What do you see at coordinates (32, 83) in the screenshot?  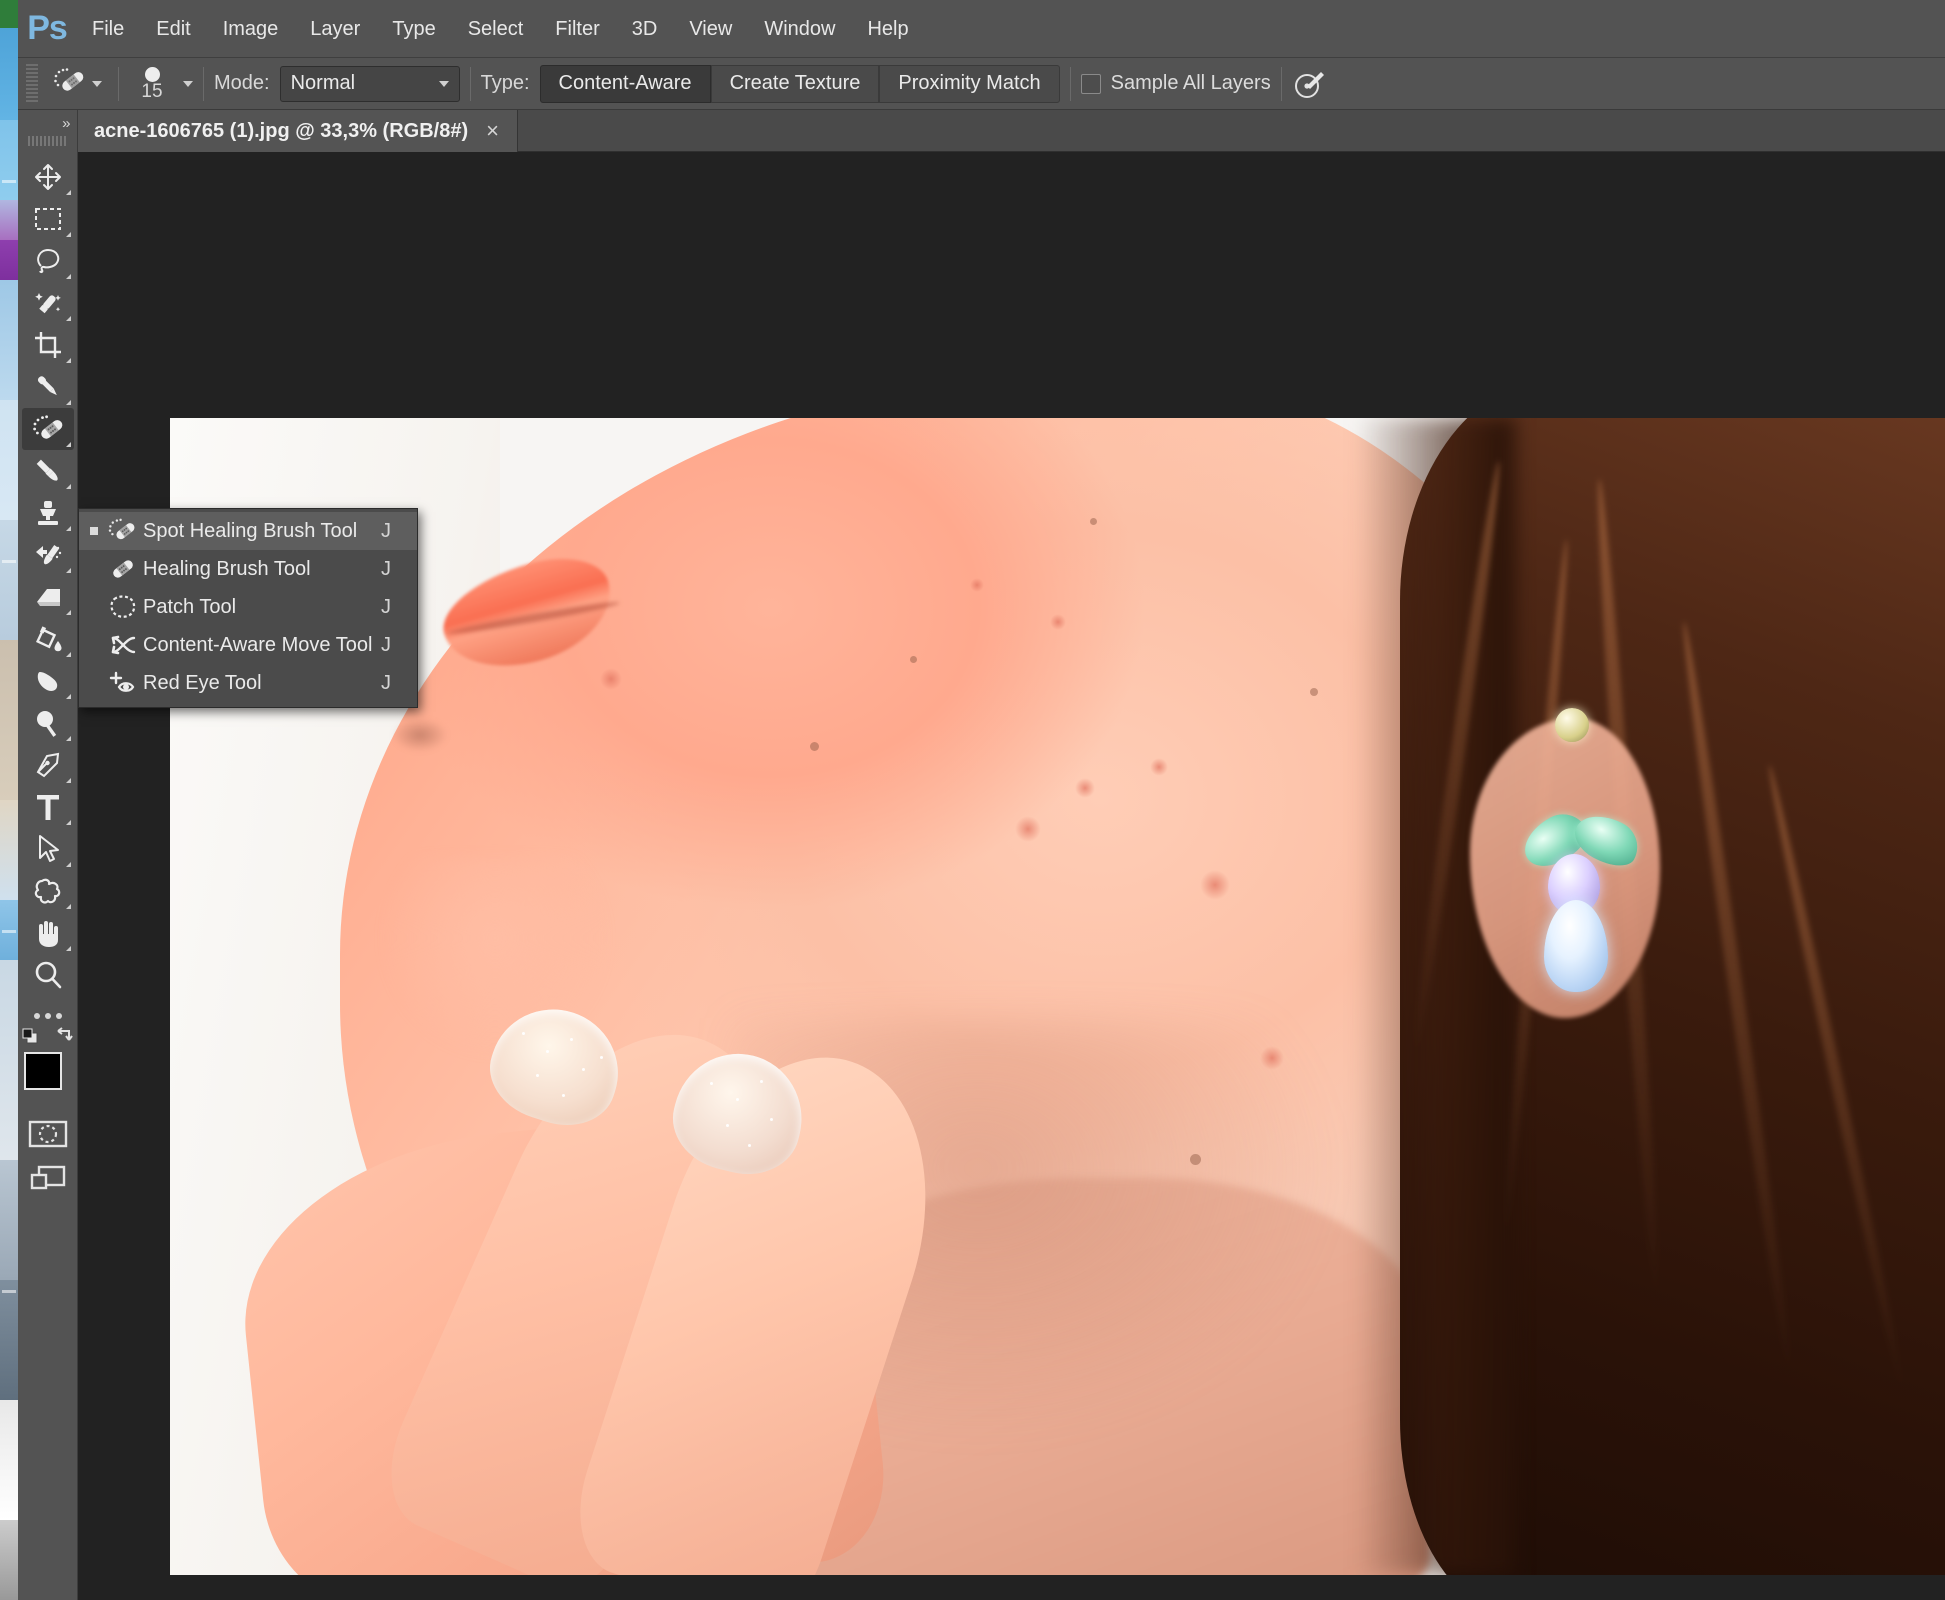 I see `options-bar-grip` at bounding box center [32, 83].